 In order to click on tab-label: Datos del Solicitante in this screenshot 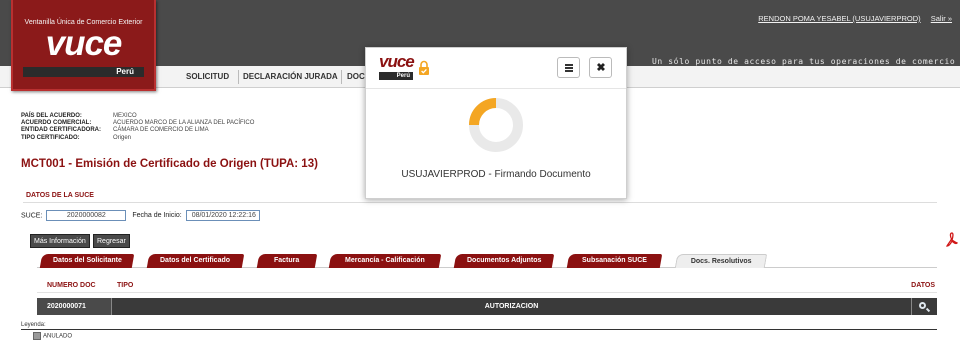, I will do `click(87, 260)`.